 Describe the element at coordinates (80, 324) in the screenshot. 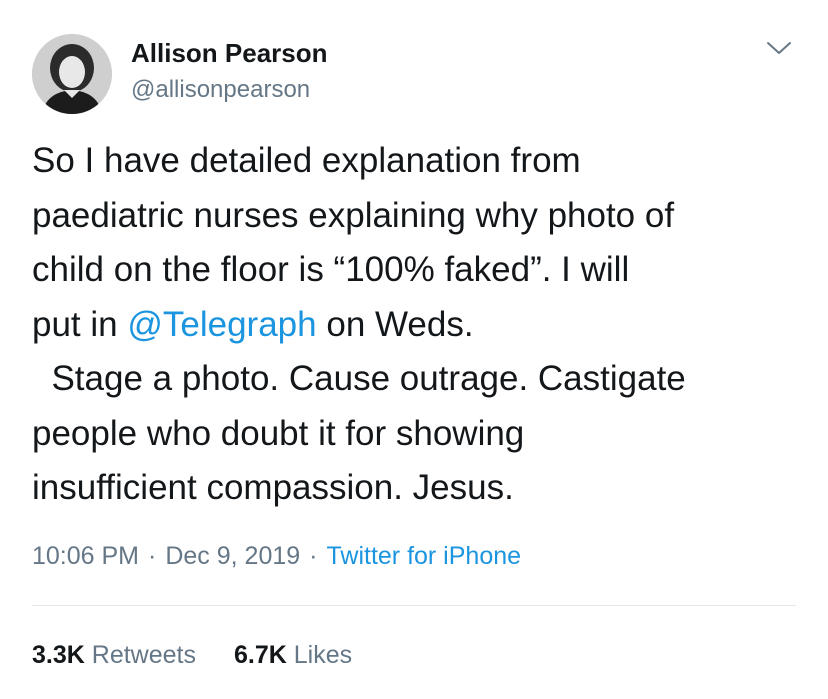

I see `tweet-line: put in` at that location.